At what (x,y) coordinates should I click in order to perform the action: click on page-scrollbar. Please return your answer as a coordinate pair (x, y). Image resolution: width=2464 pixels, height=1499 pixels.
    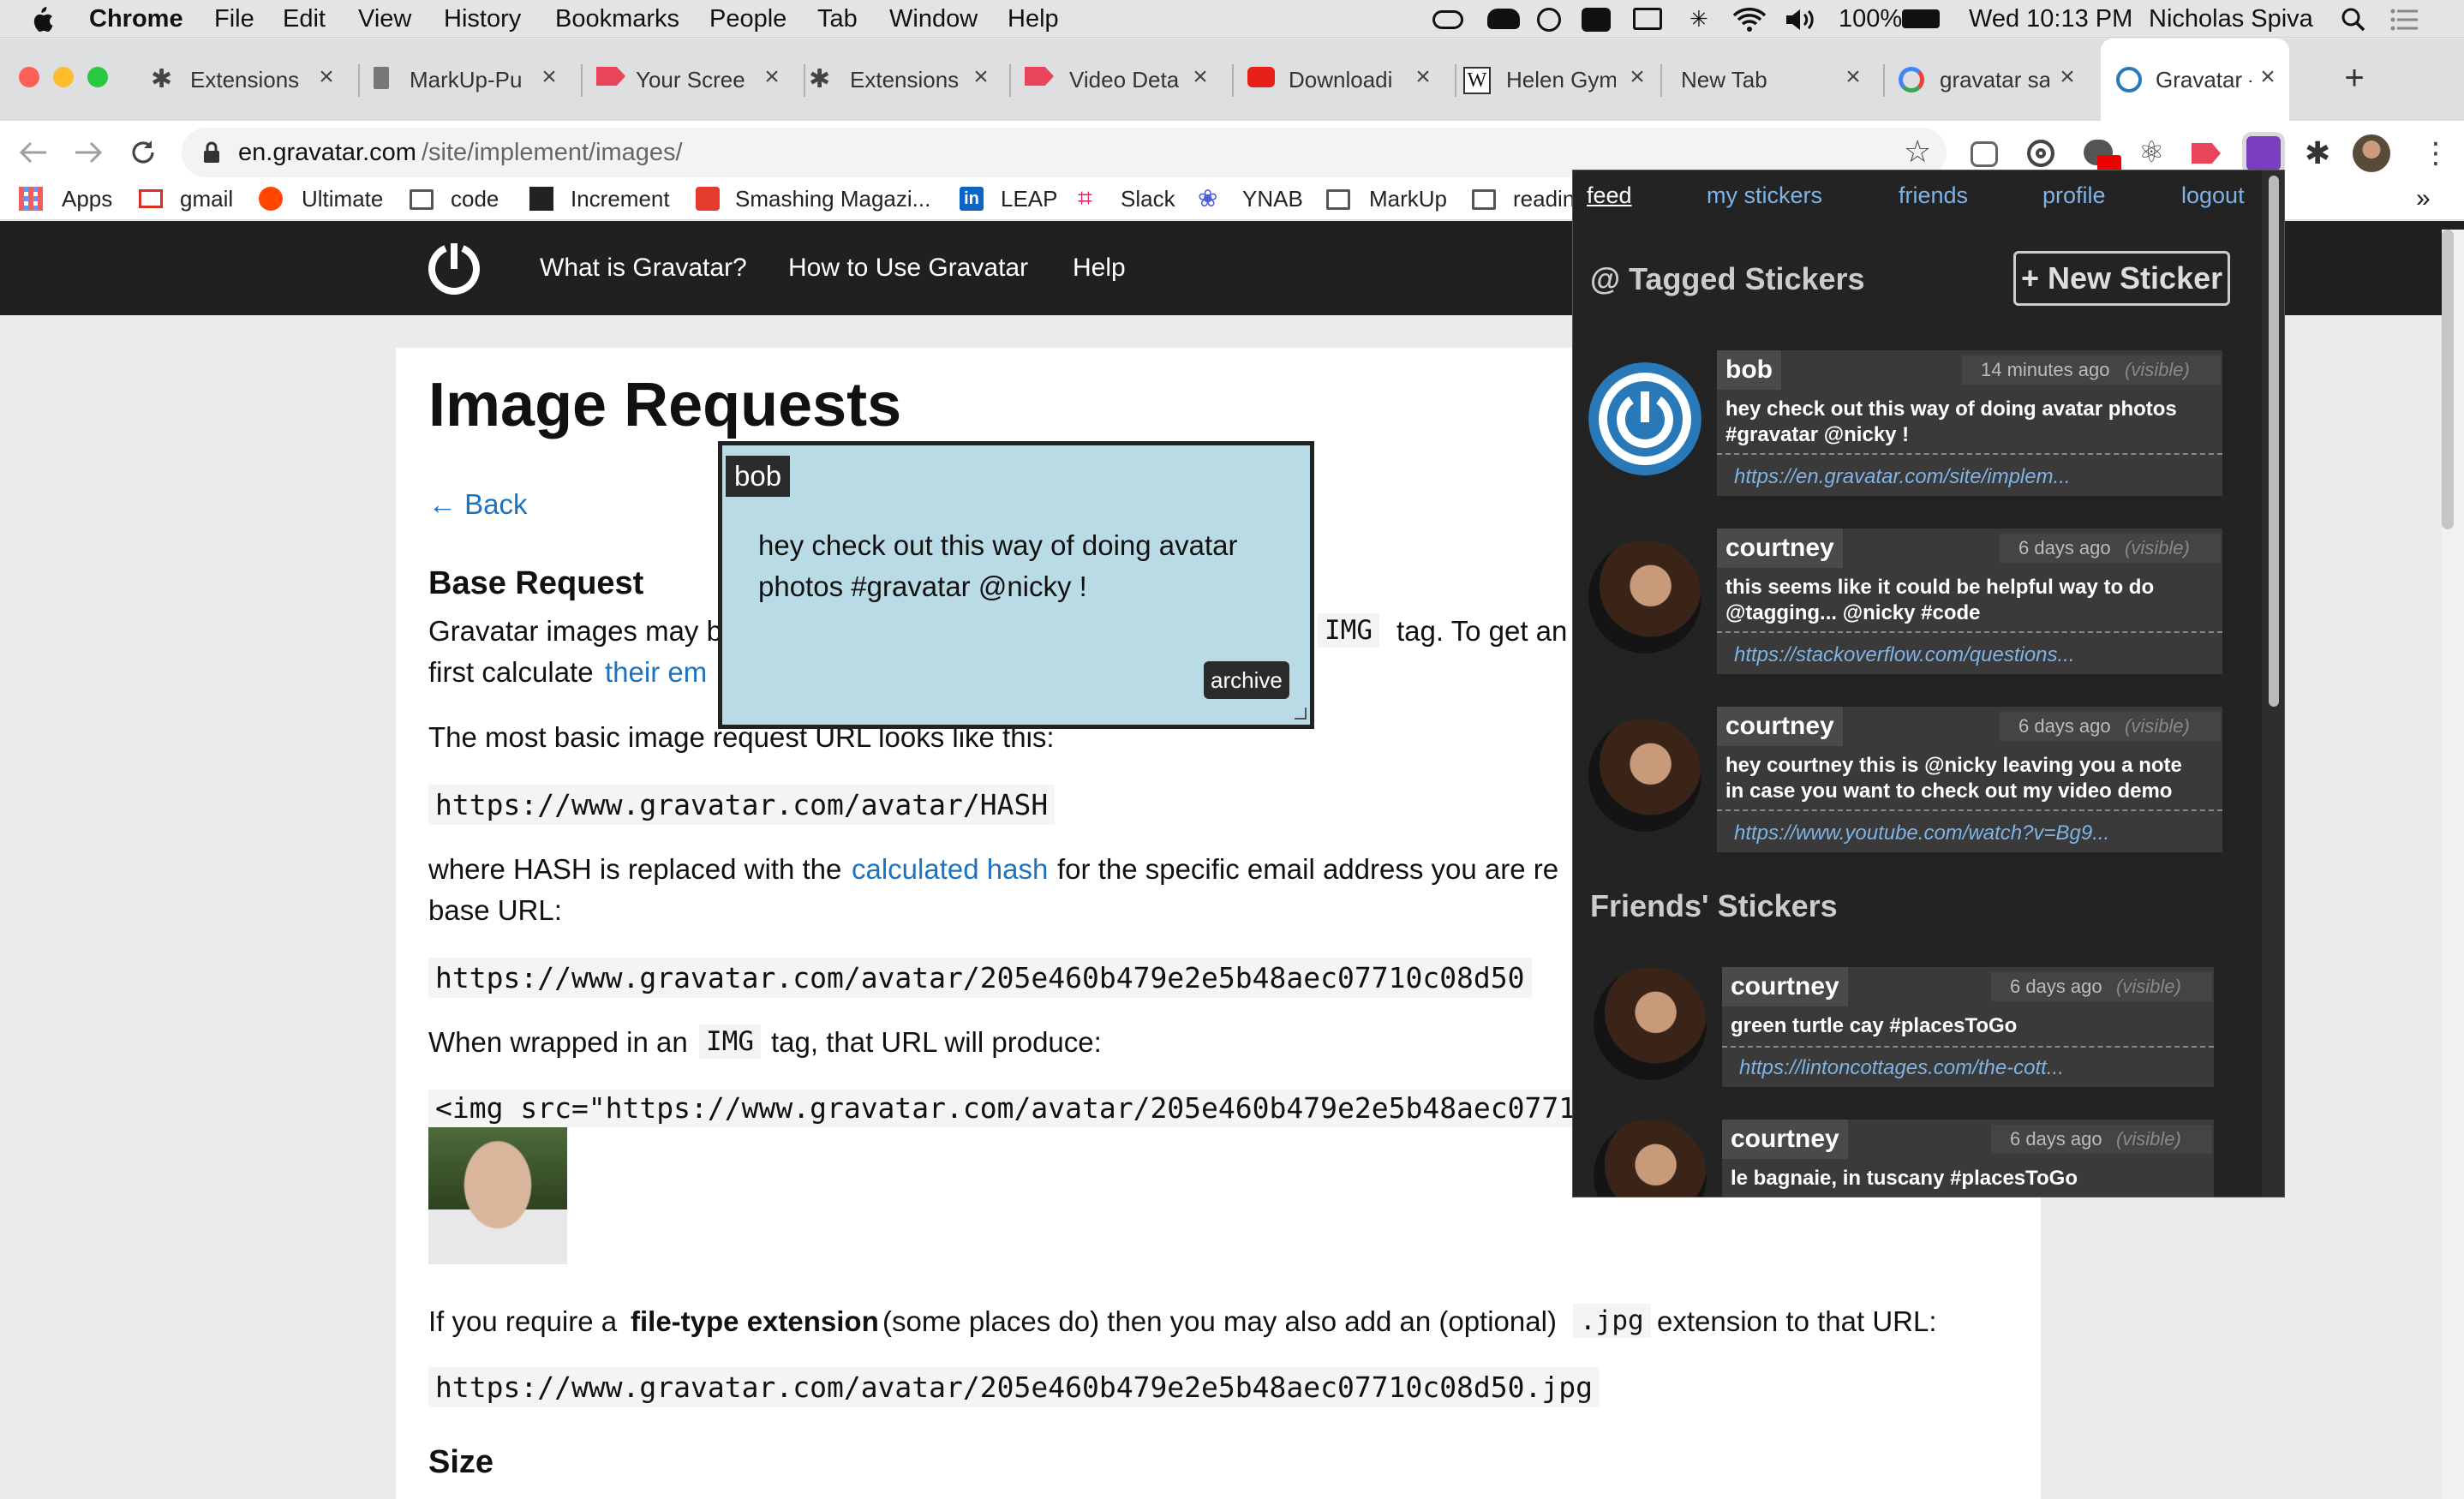
    Looking at the image, I should click on (2453, 864).